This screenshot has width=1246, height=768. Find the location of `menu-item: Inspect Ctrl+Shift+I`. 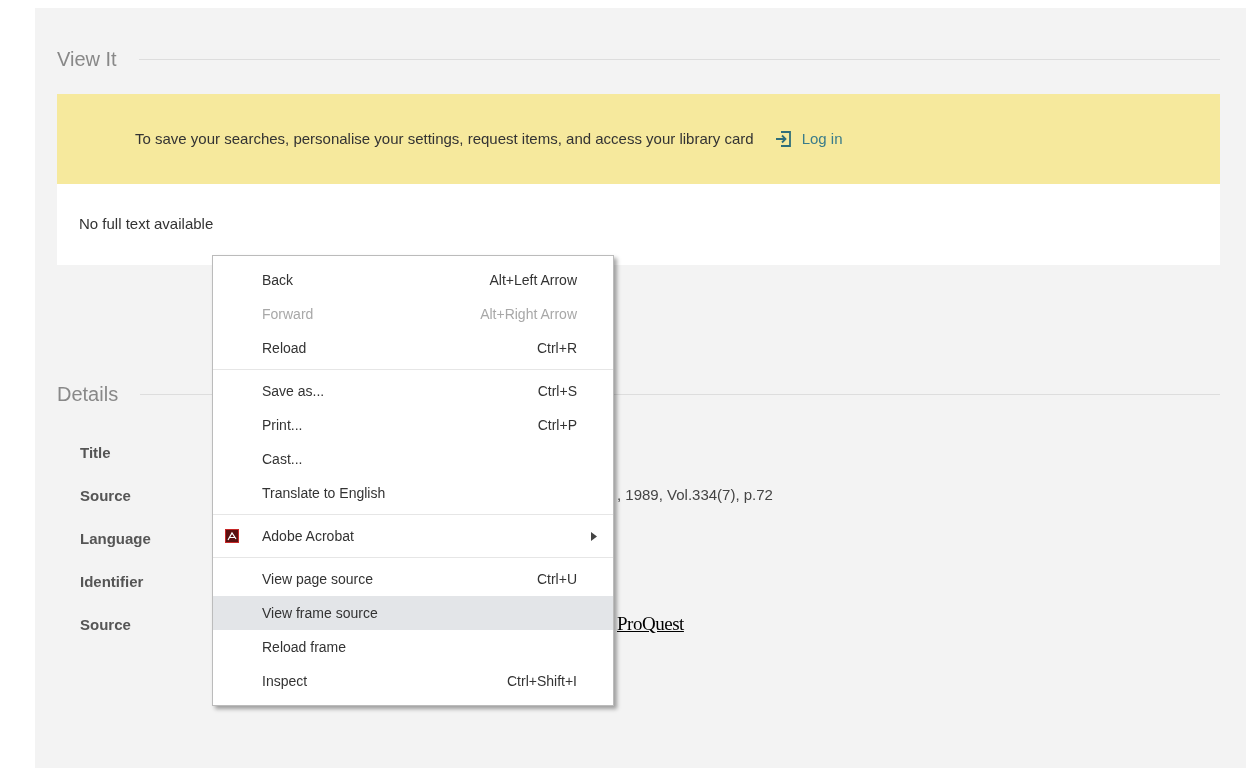

menu-item: Inspect Ctrl+Shift+I is located at coordinates (413, 681).